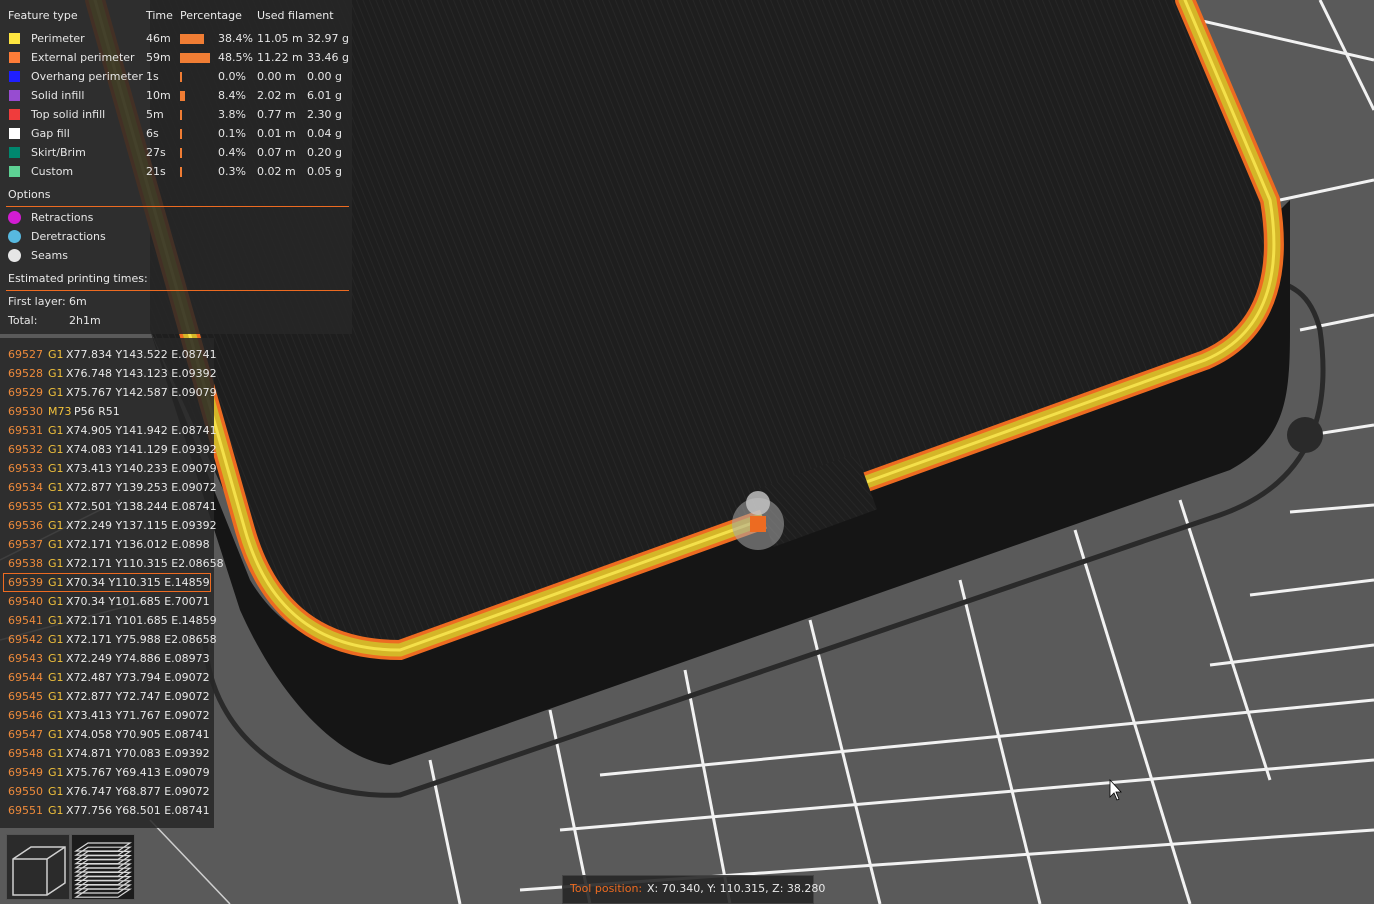 The image size is (1374, 904). What do you see at coordinates (177, 290) in the screenshot?
I see `times-separator` at bounding box center [177, 290].